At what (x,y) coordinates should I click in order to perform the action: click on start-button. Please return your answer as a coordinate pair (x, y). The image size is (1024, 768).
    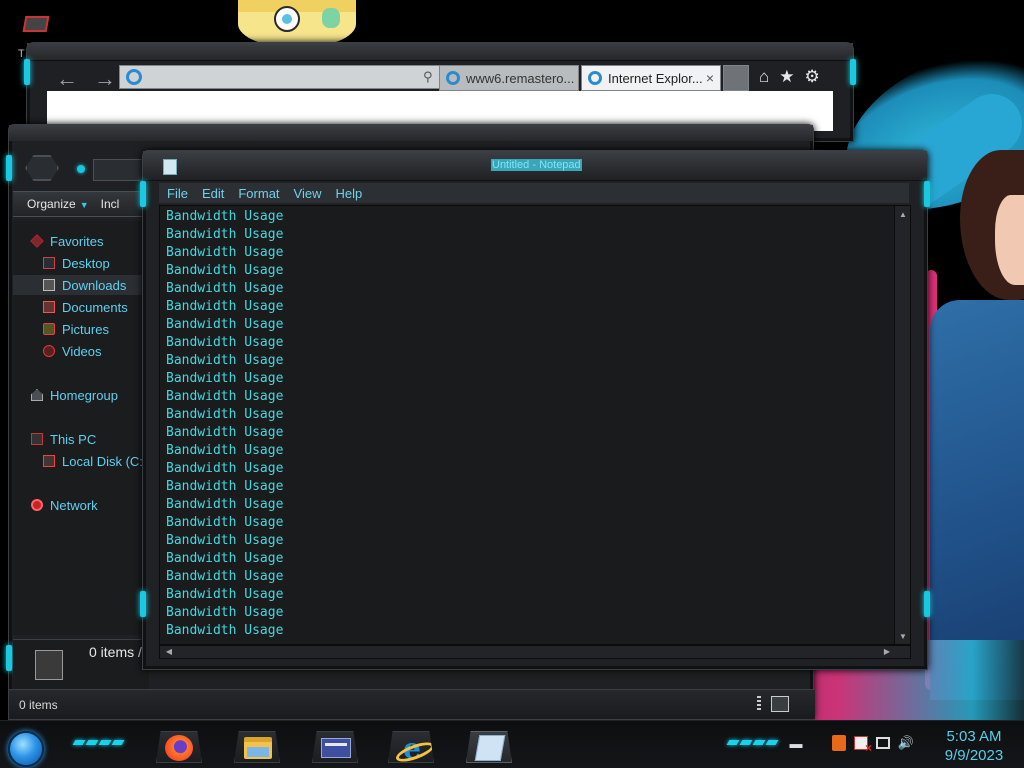
    Looking at the image, I should click on (26, 749).